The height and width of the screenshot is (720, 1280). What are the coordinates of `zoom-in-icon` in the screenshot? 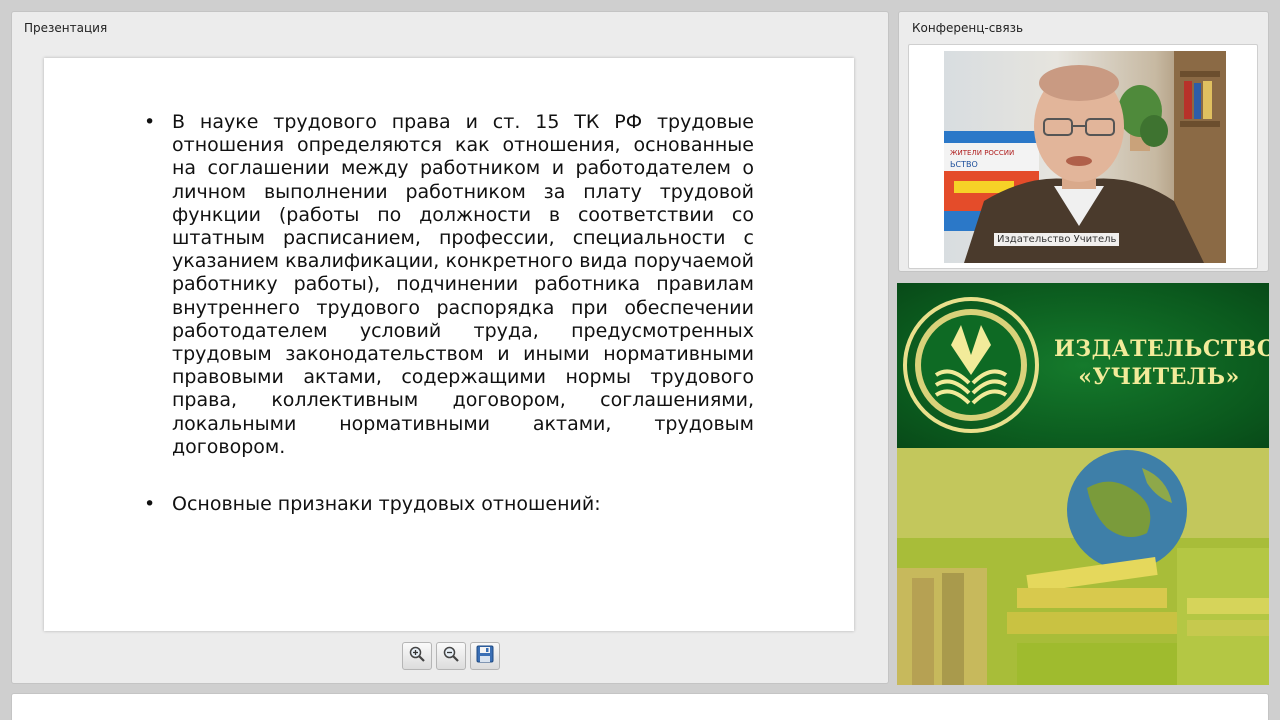 It's located at (417, 656).